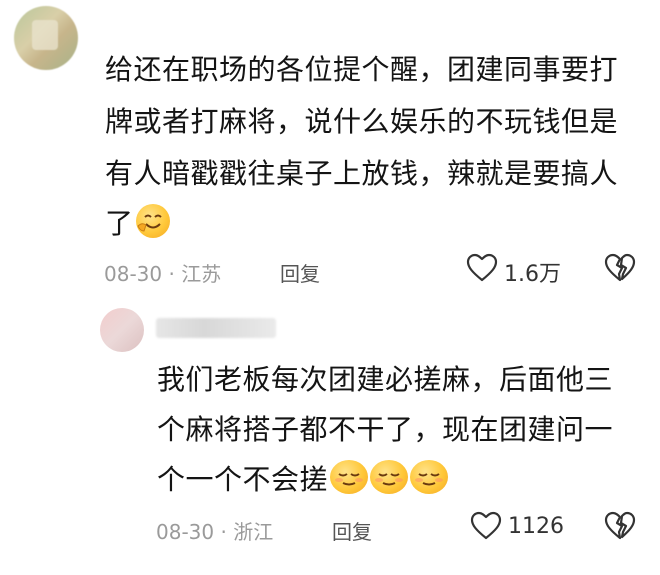  Describe the element at coordinates (253, 532) in the screenshot. I see `comment-location: 浙江` at that location.